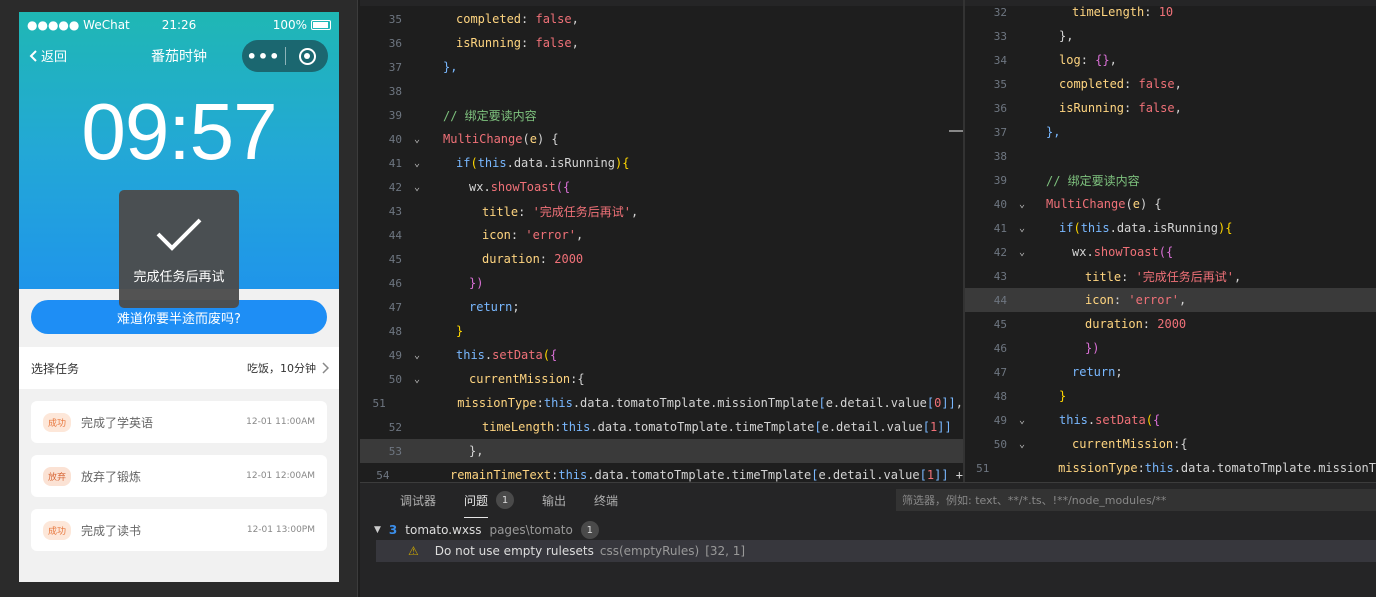 This screenshot has width=1376, height=597. What do you see at coordinates (395, 163) in the screenshot?
I see `line-number: 41` at bounding box center [395, 163].